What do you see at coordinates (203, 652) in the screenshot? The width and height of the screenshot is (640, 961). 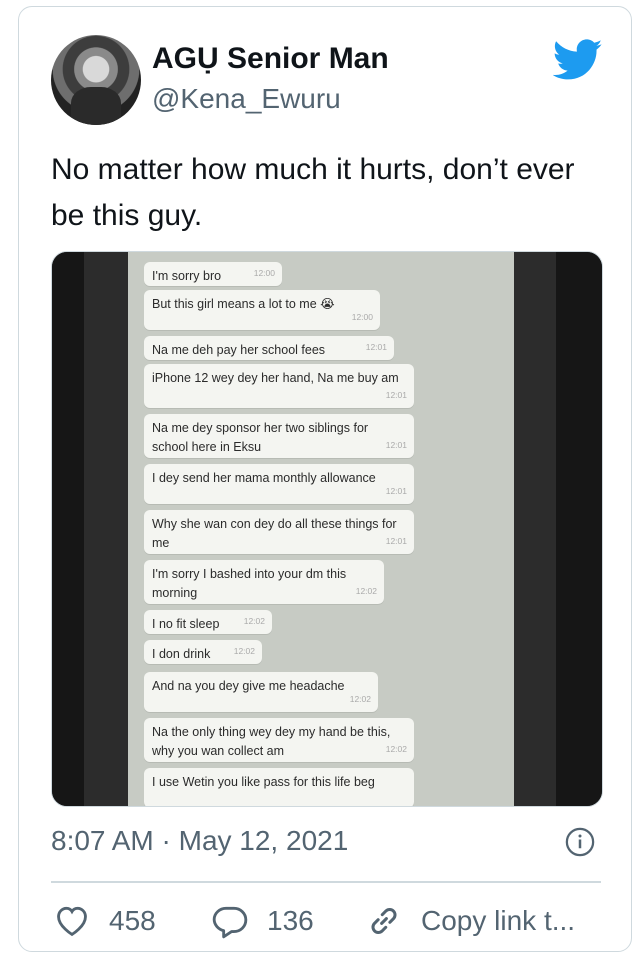 I see `chat-message: I don drink 12:02` at bounding box center [203, 652].